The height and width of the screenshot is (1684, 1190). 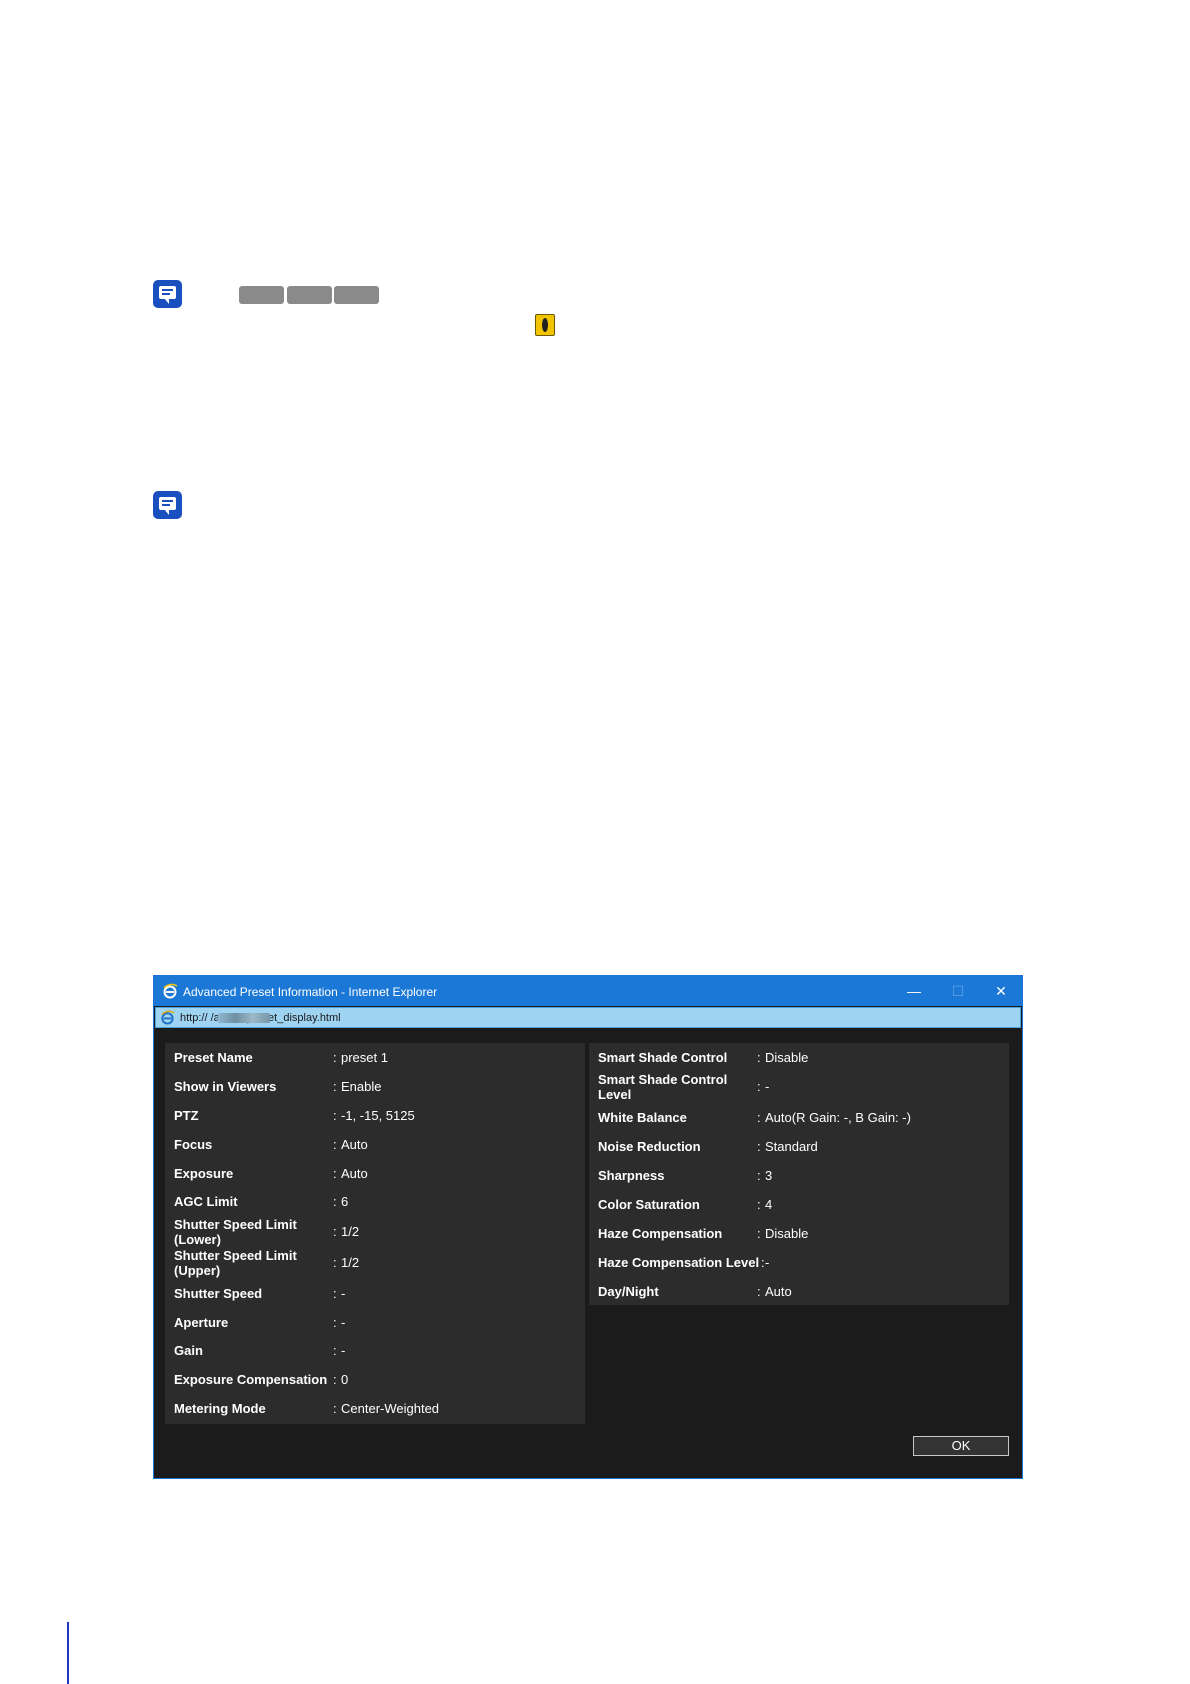 I want to click on setting-label: PTZ, so click(x=186, y=1115).